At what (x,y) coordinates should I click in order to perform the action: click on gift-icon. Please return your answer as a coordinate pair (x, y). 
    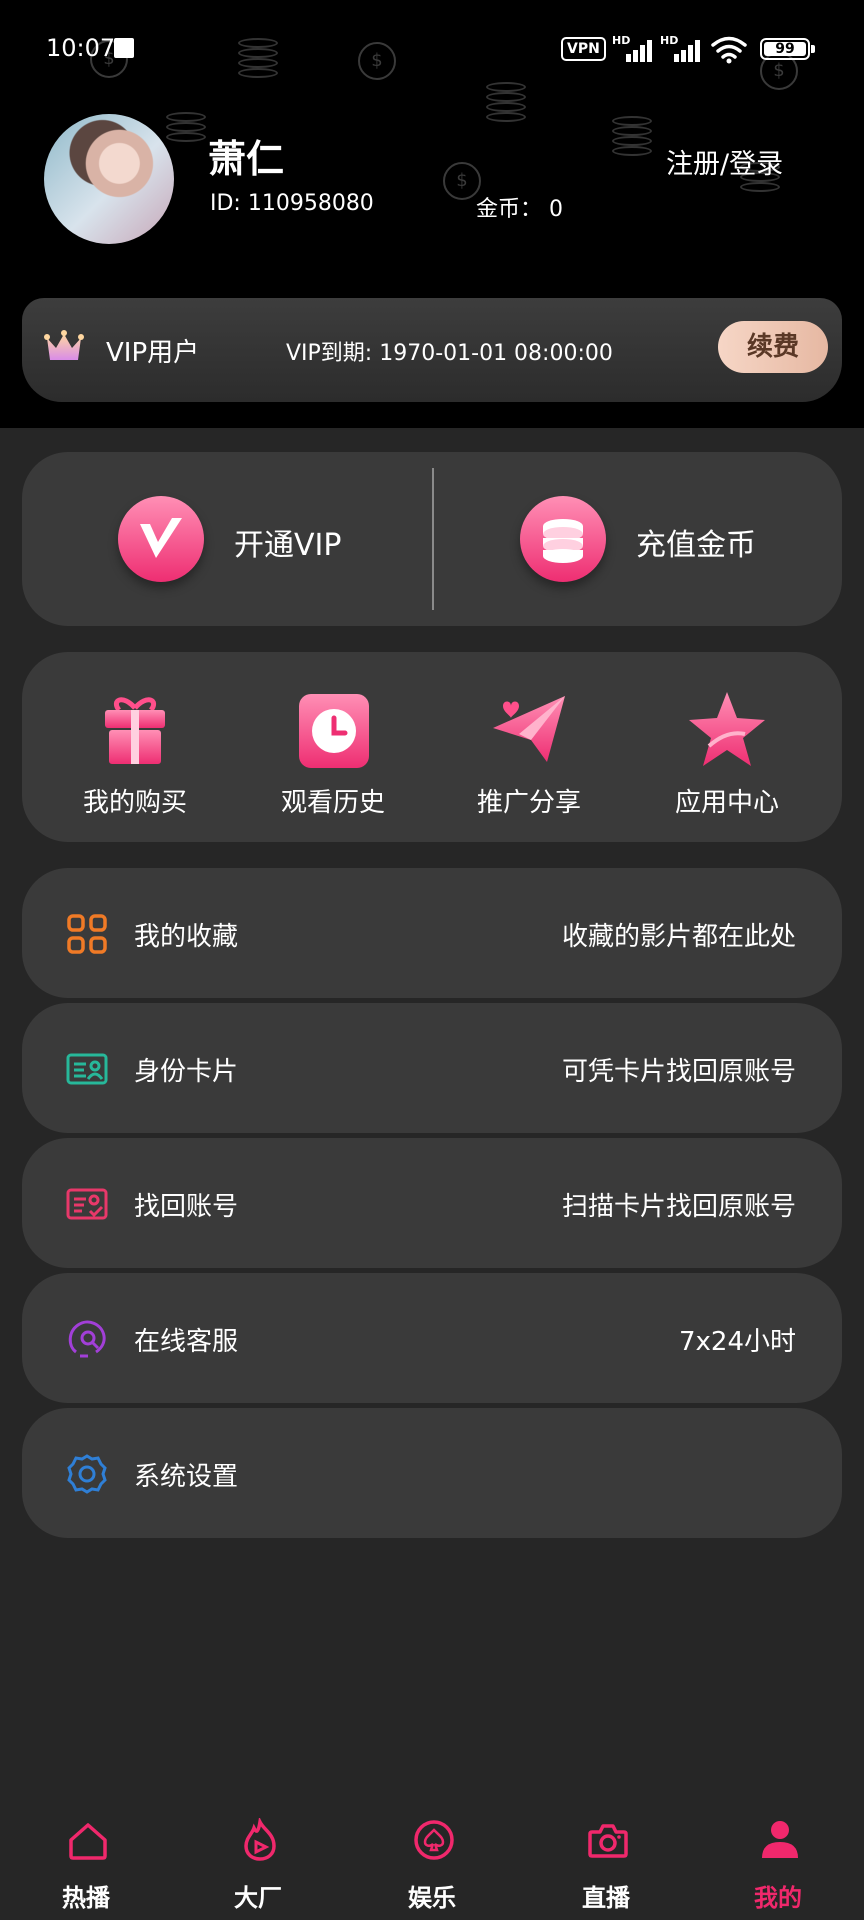
    Looking at the image, I should click on (135, 730).